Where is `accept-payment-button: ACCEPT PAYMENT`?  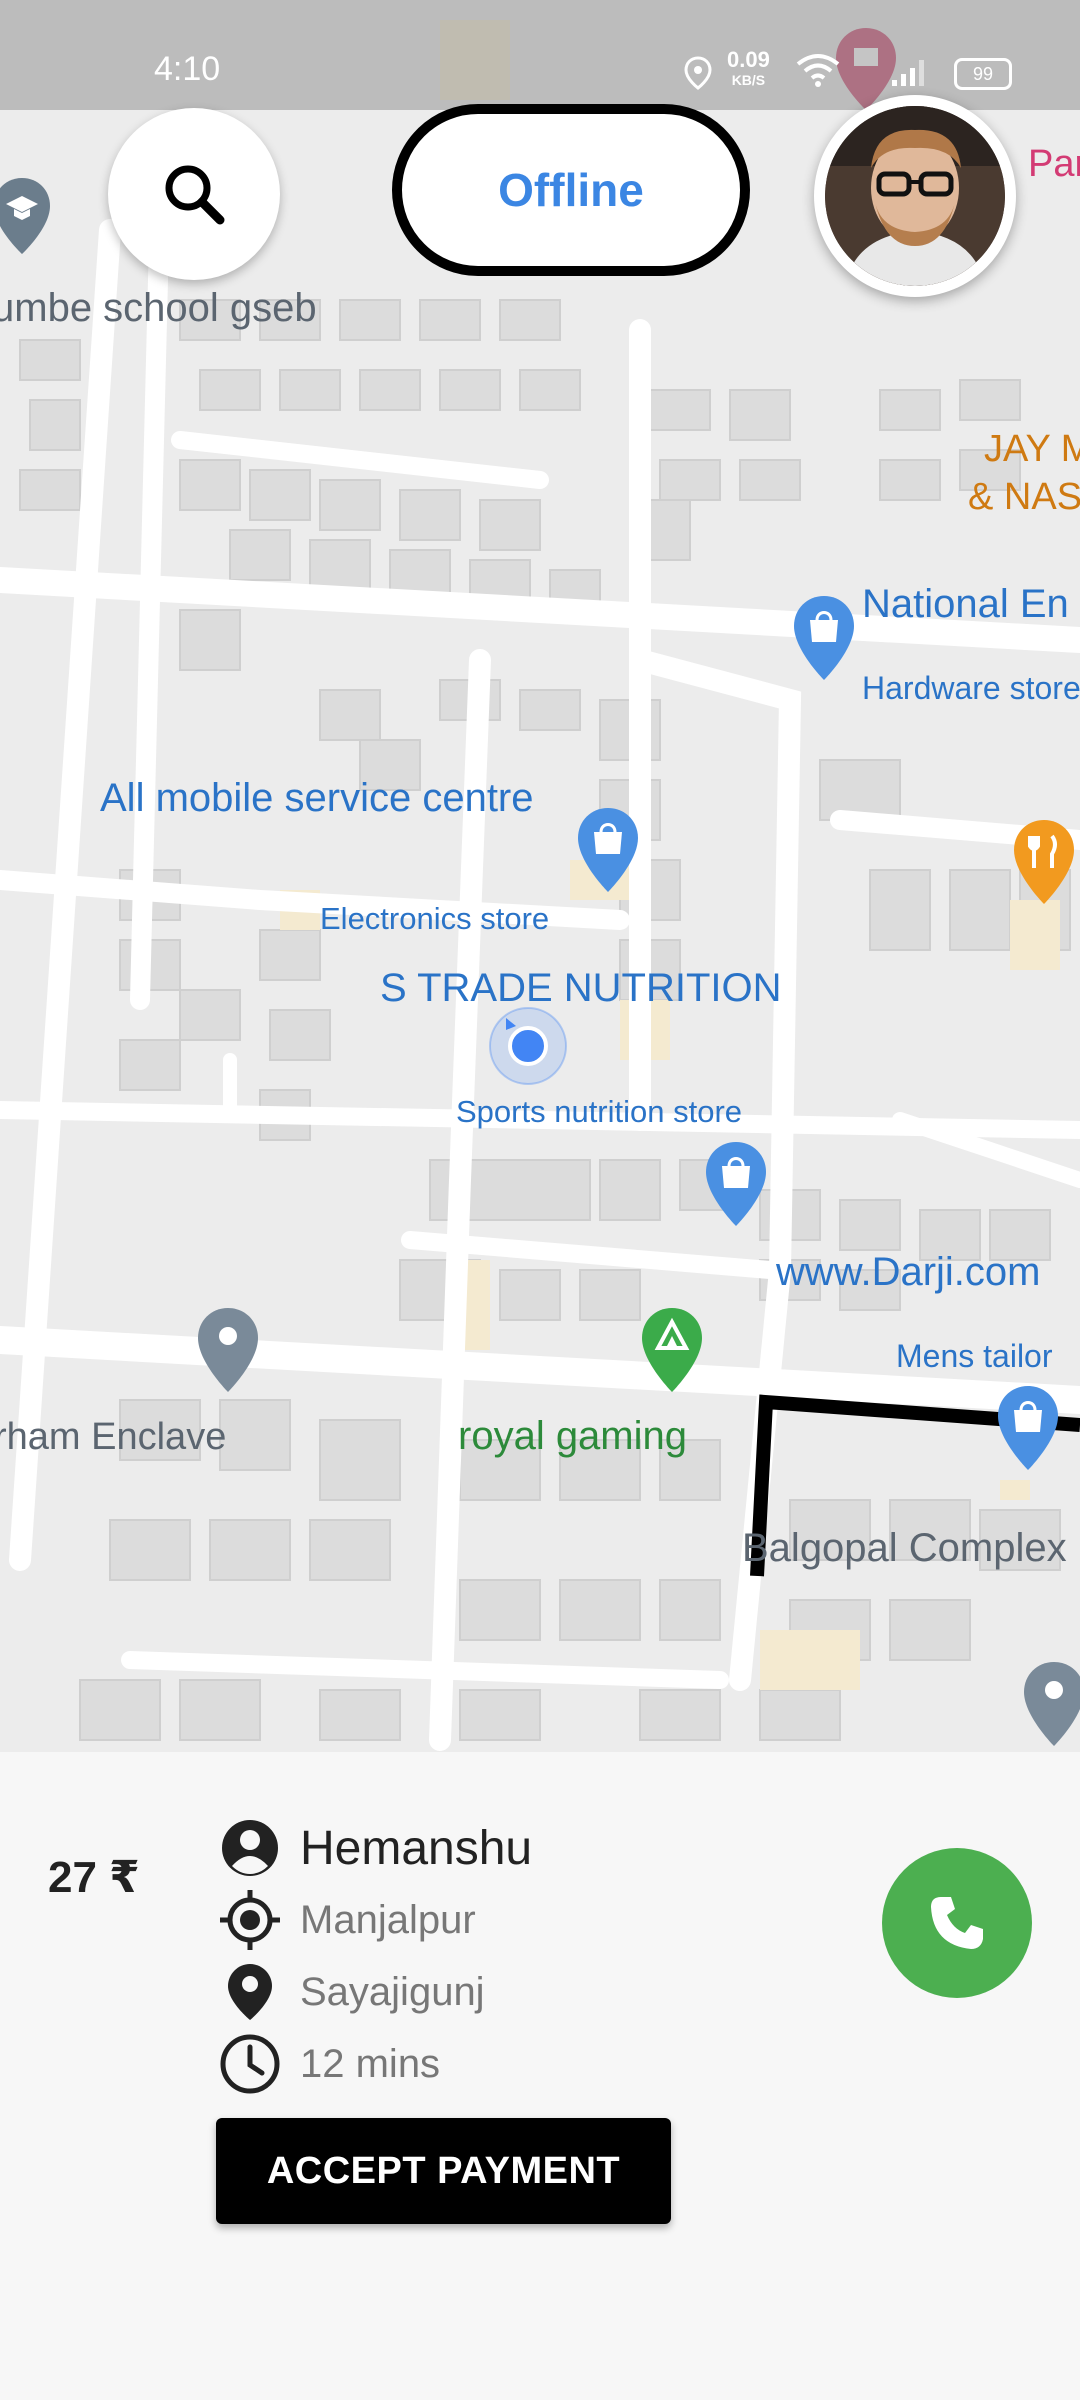 accept-payment-button: ACCEPT PAYMENT is located at coordinates (443, 2171).